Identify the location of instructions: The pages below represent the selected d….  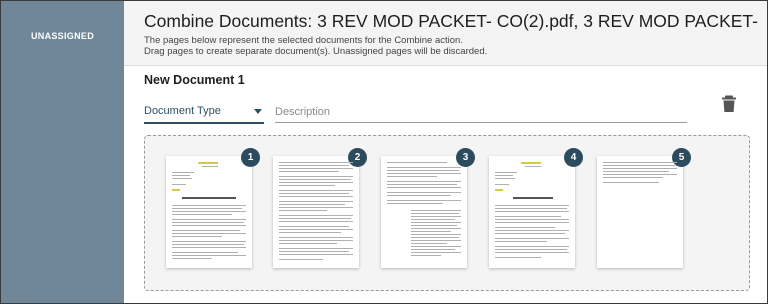
(315, 46).